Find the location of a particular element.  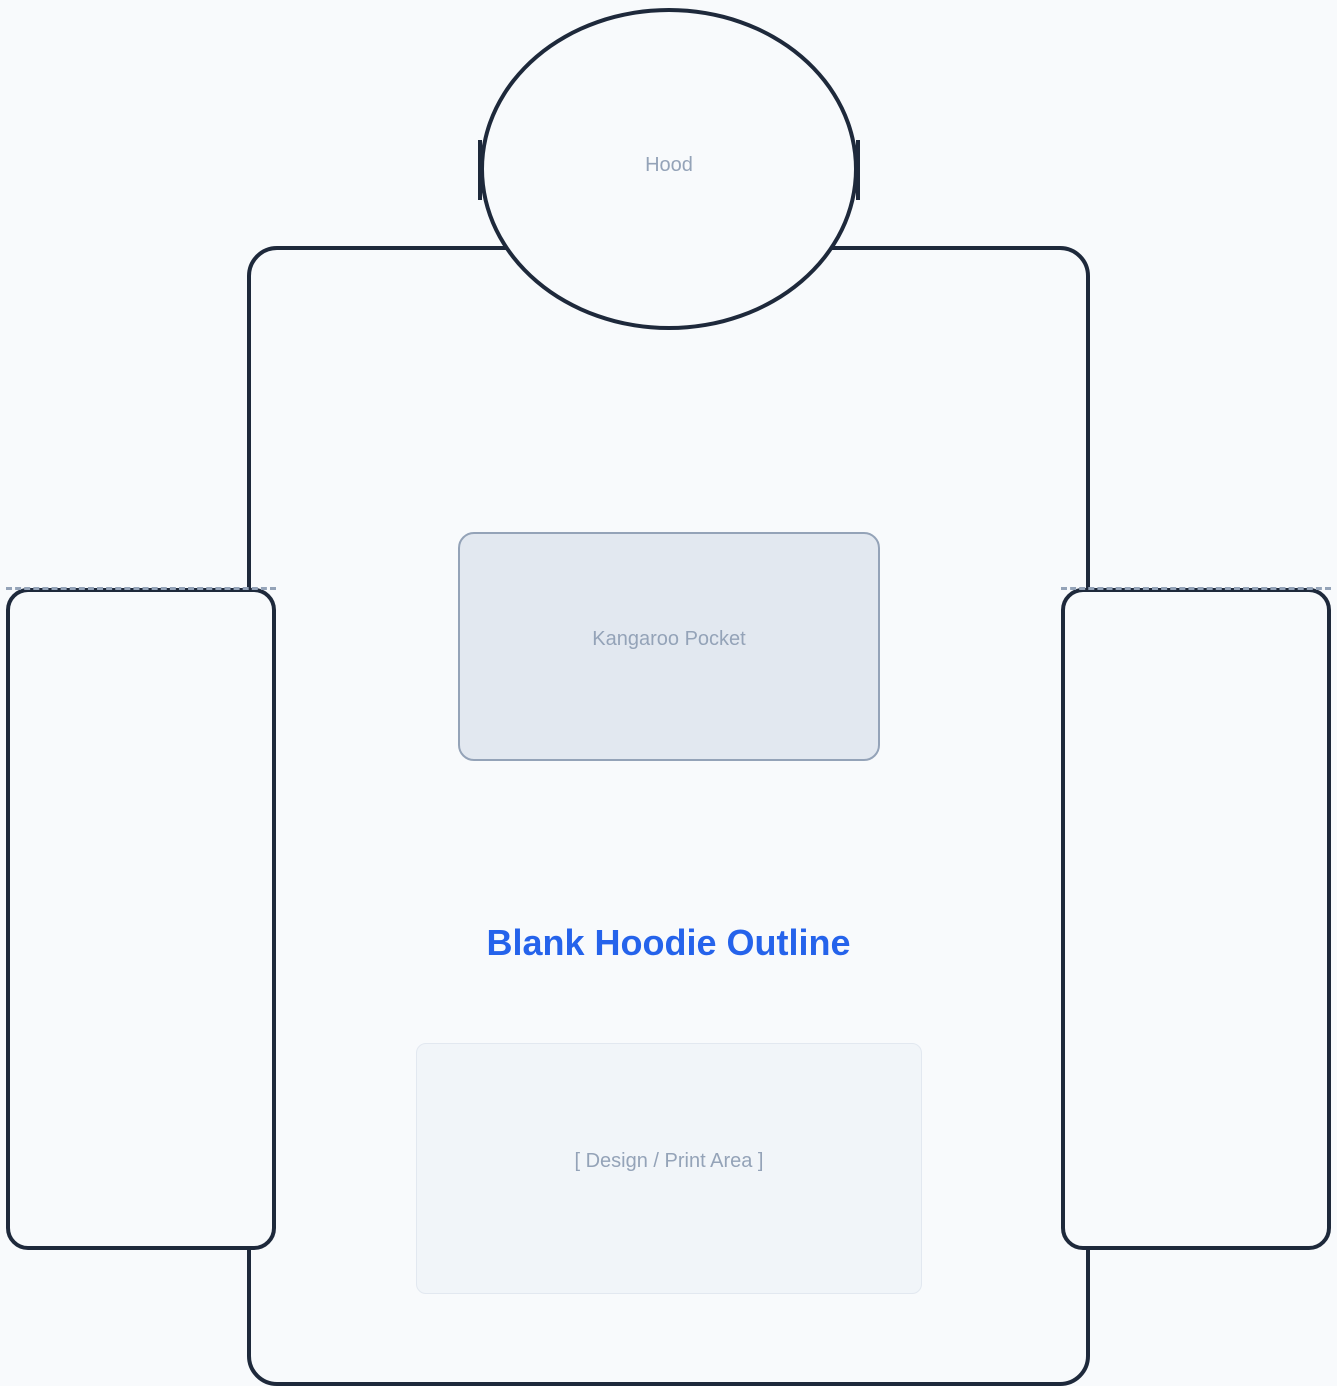

diagram-title: Blank Hoodie Outline is located at coordinates (668, 942).